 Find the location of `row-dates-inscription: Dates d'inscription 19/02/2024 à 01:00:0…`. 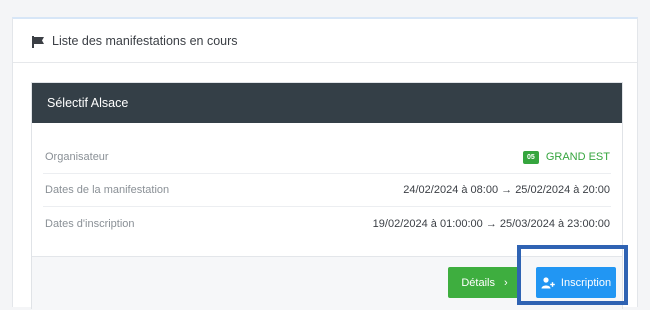

row-dates-inscription: Dates d'inscription 19/02/2024 à 01:00:0… is located at coordinates (327, 223).